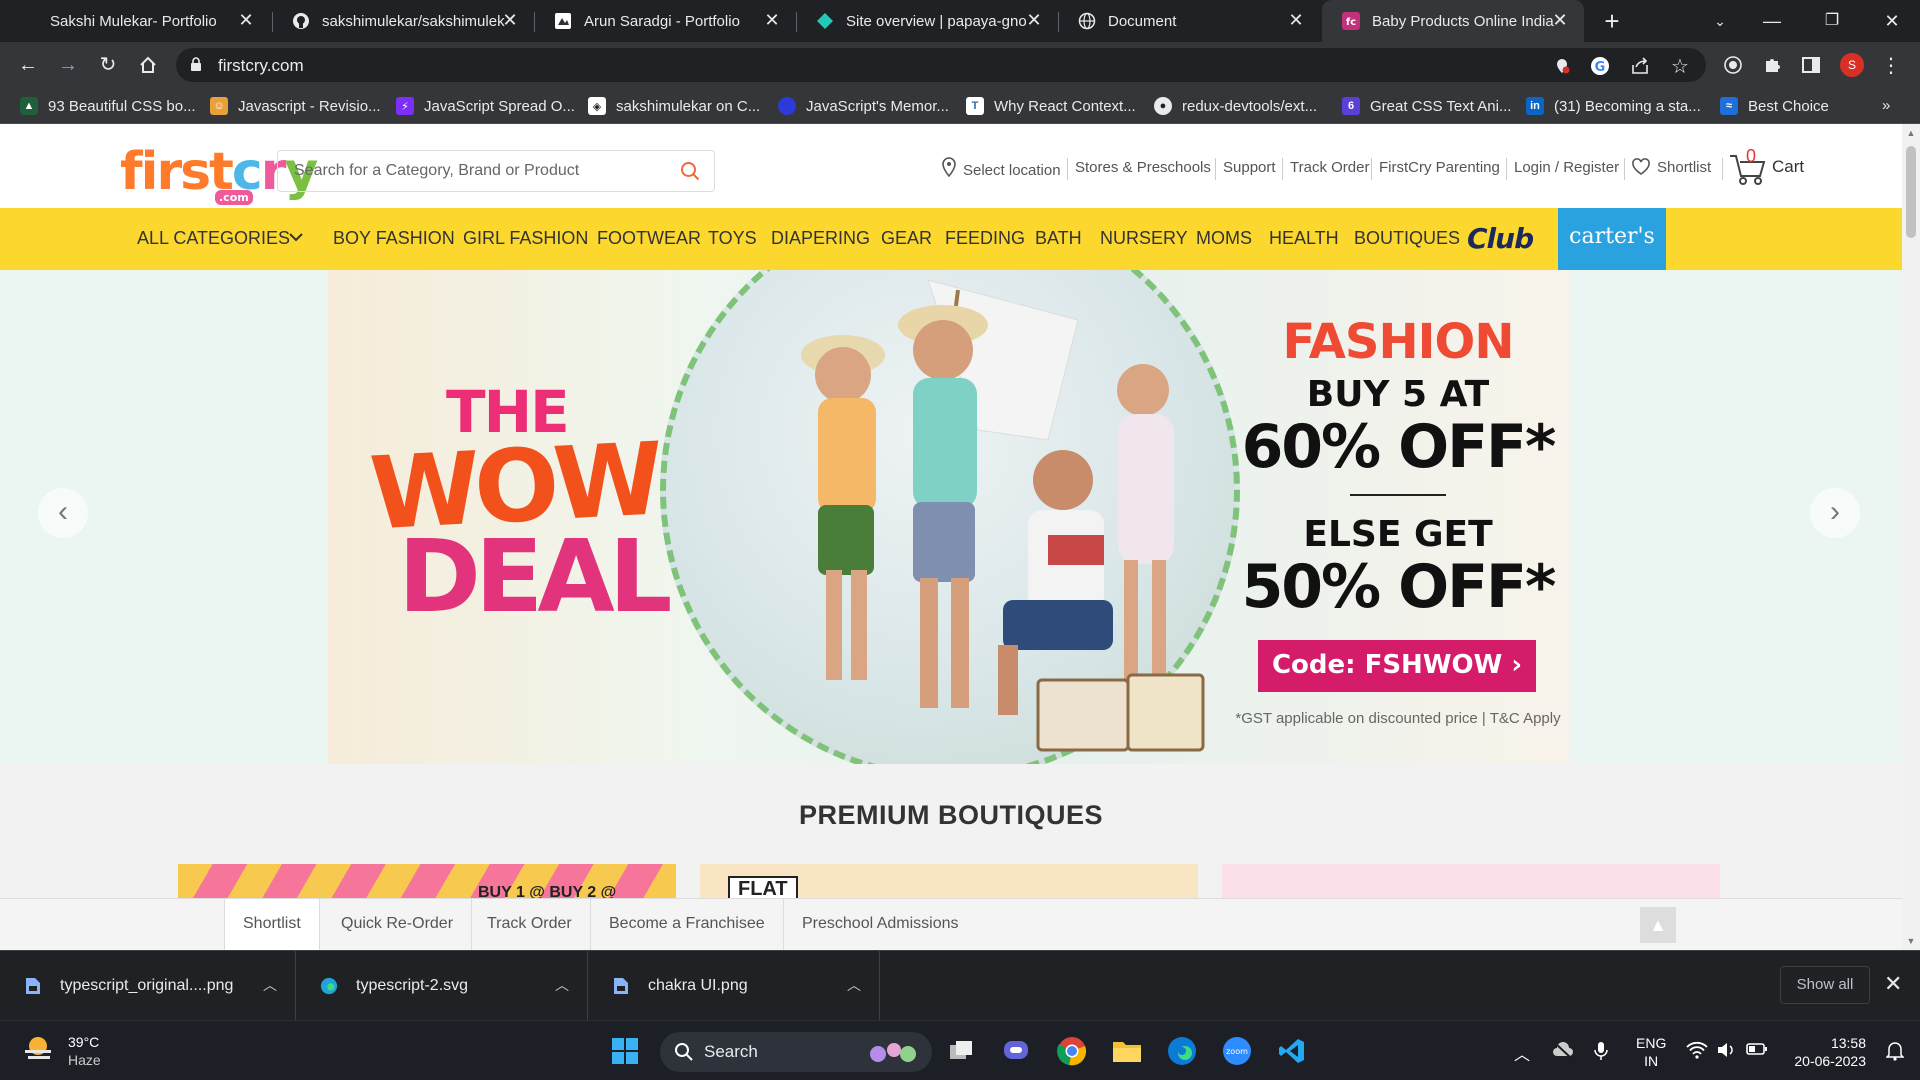 This screenshot has width=1920, height=1080. What do you see at coordinates (927, 21) in the screenshot?
I see `tab-netlify: Site overview | papaya-gno ✕` at bounding box center [927, 21].